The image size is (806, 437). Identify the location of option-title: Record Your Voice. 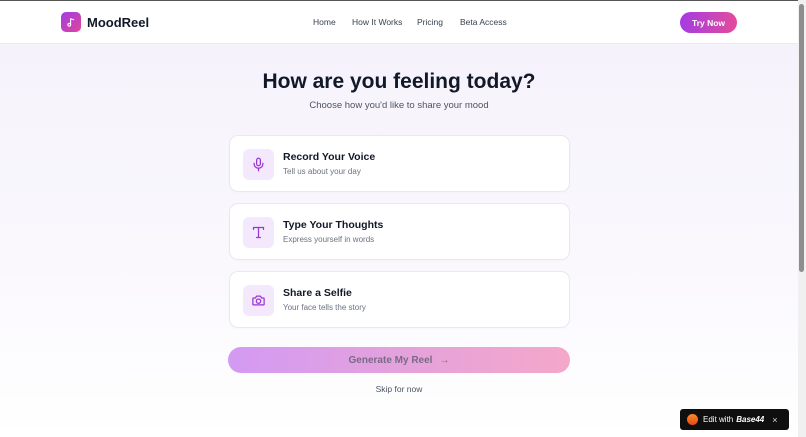
(329, 157).